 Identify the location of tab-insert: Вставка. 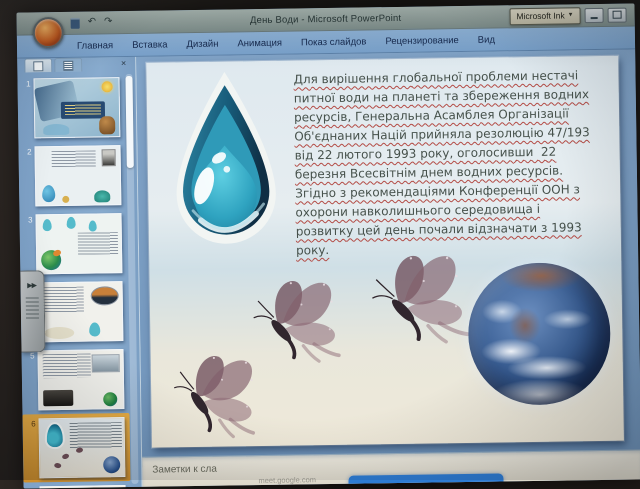
(149, 45).